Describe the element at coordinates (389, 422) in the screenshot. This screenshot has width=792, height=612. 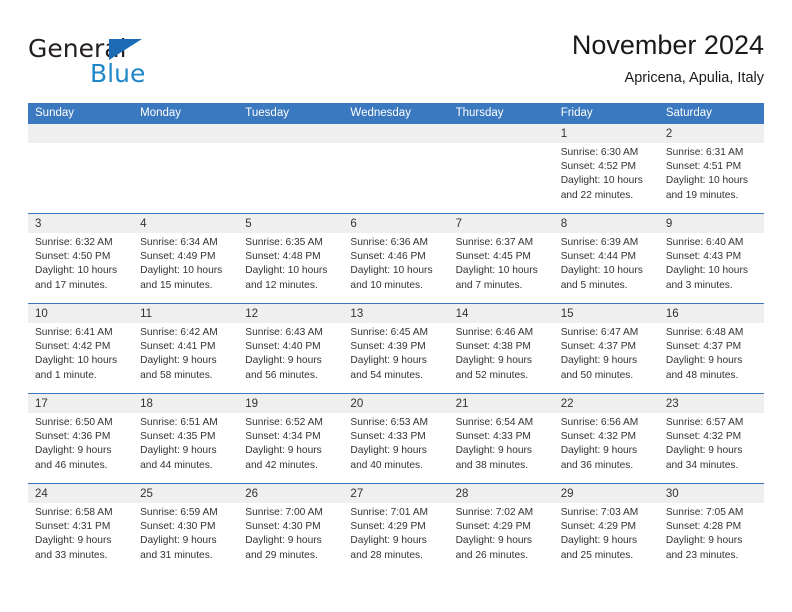
I see `day-detail-line: Sunrise: 6:53 AM` at that location.